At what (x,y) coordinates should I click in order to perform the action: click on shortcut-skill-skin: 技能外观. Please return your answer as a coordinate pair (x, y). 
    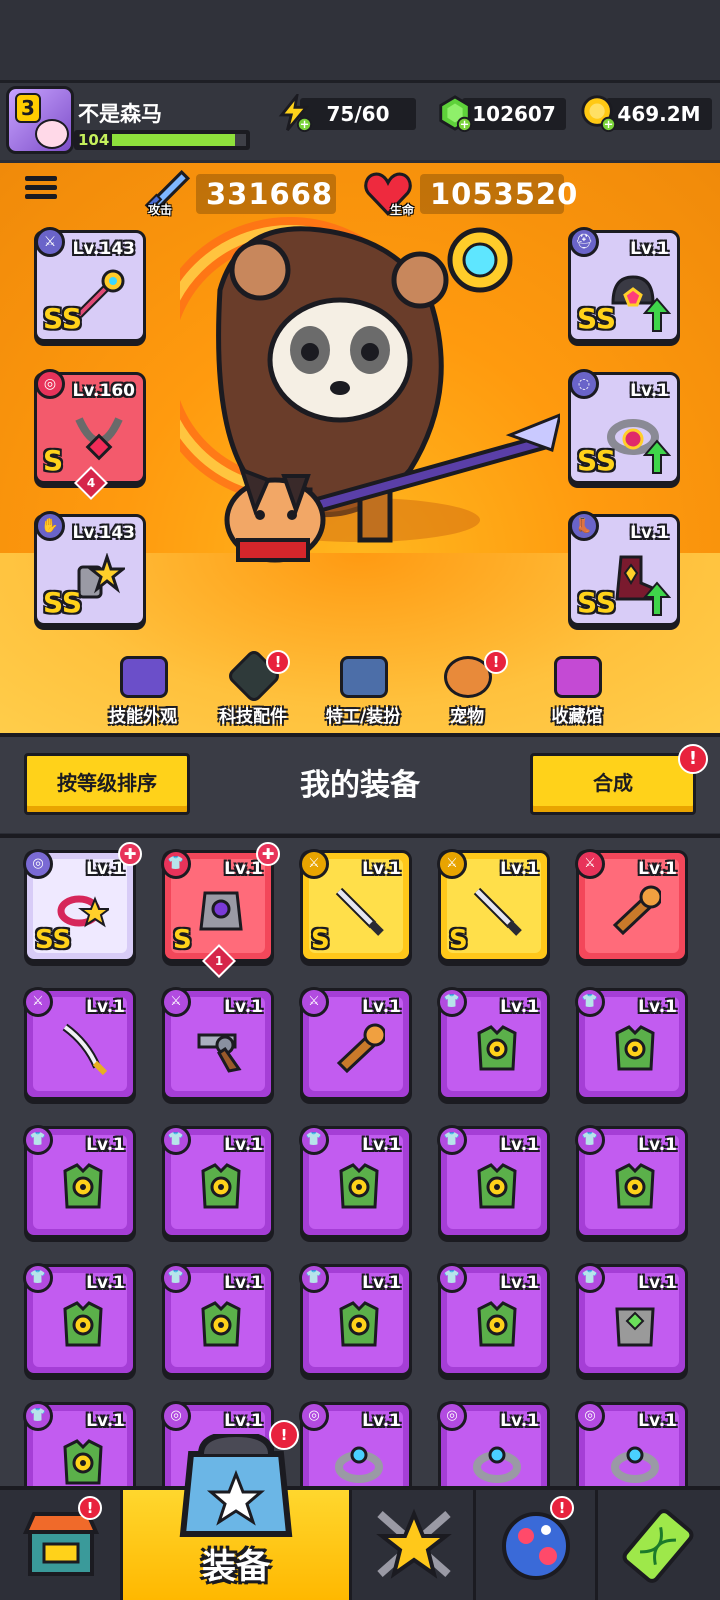
    Looking at the image, I should click on (143, 690).